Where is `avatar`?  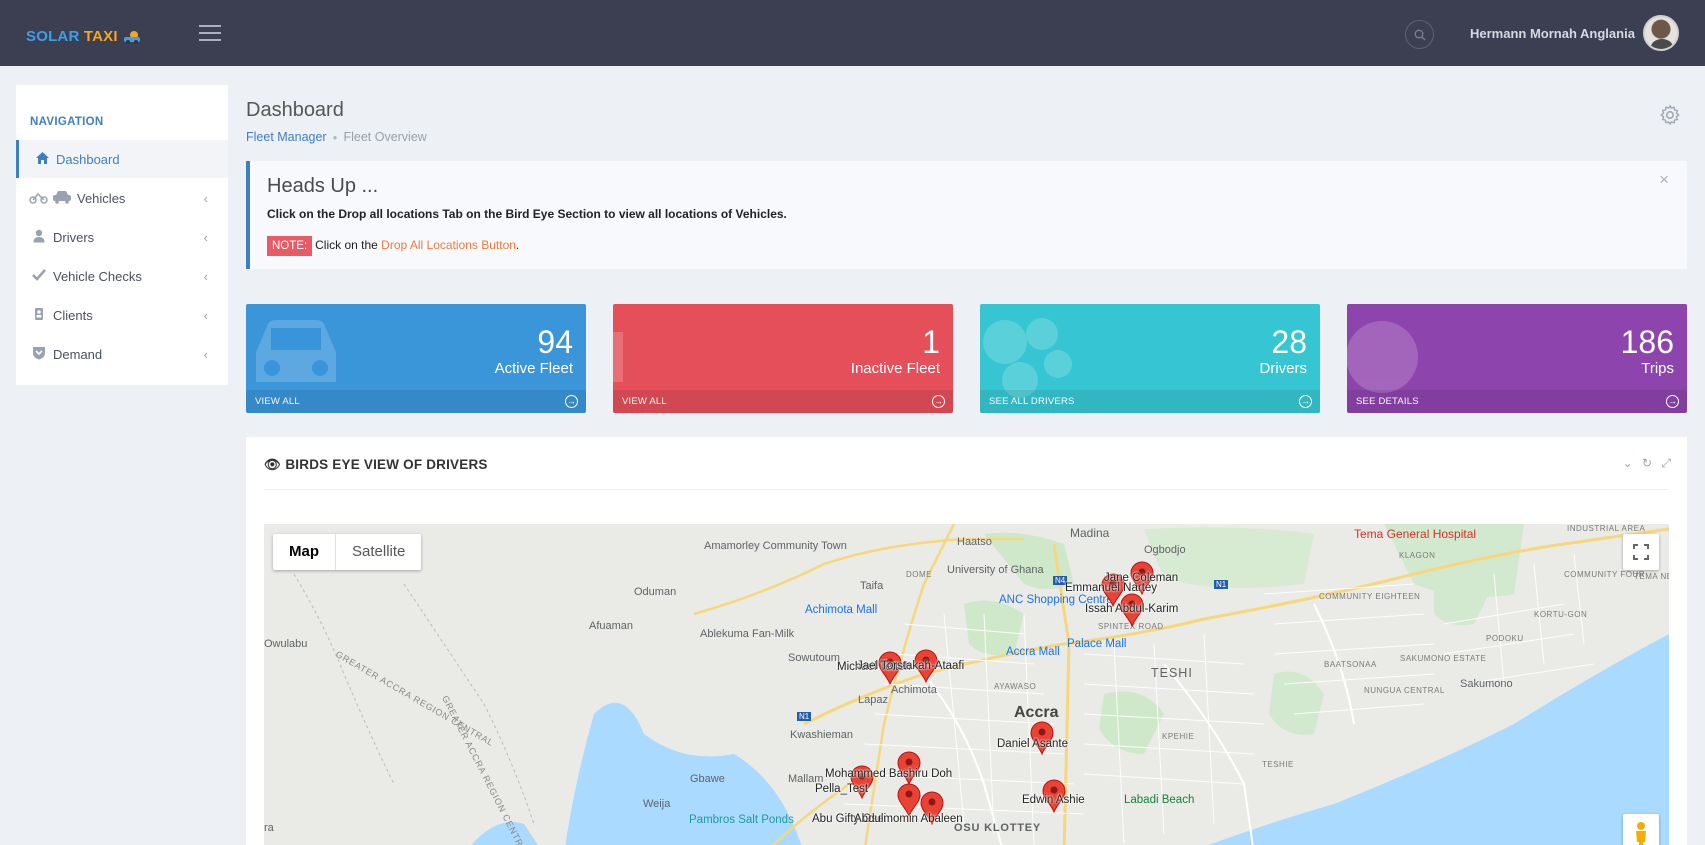 avatar is located at coordinates (1661, 33).